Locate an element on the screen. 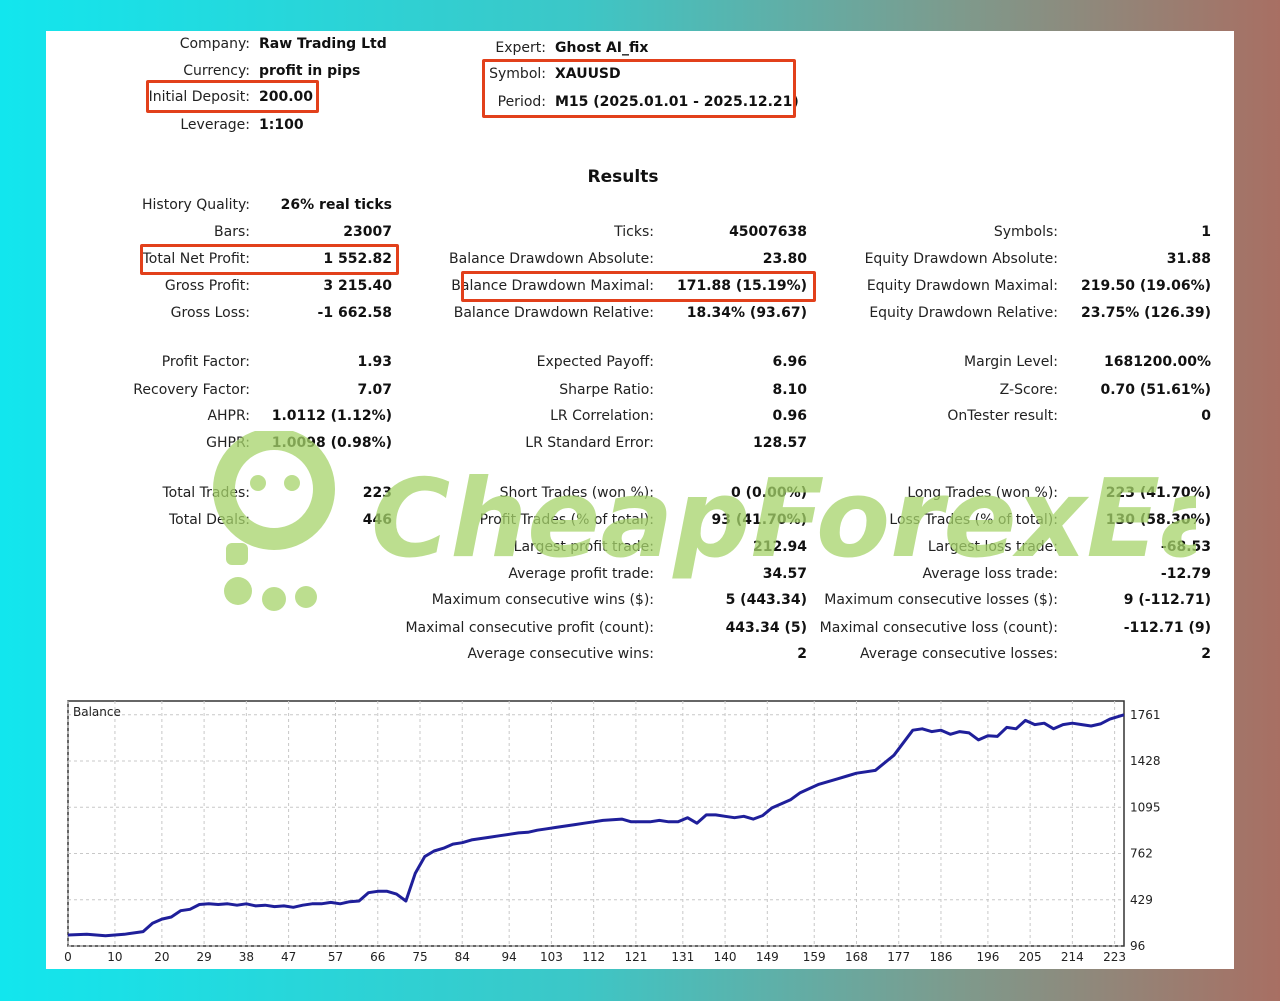 The width and height of the screenshot is (1280, 1001). chart-title: Balance is located at coordinates (97, 712).